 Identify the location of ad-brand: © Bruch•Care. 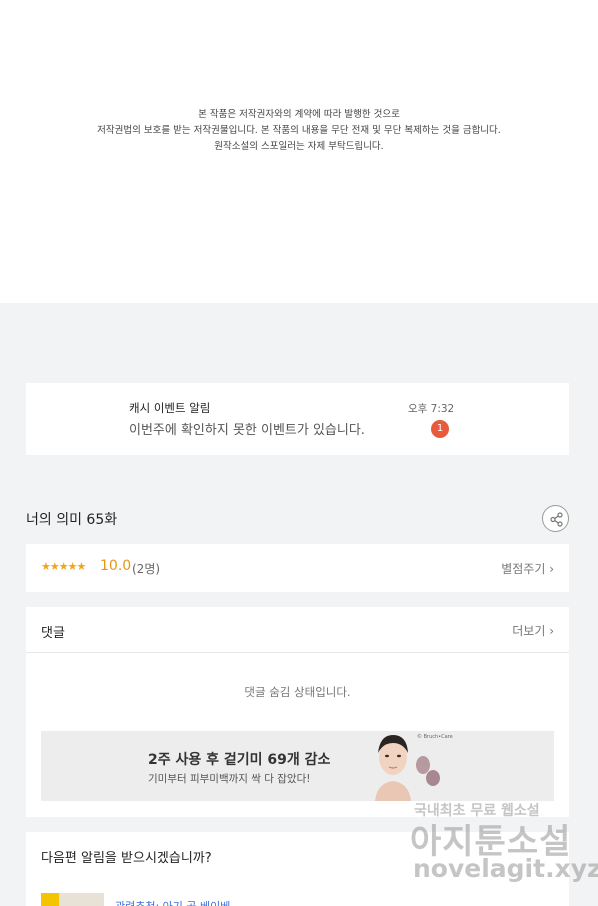
(435, 737).